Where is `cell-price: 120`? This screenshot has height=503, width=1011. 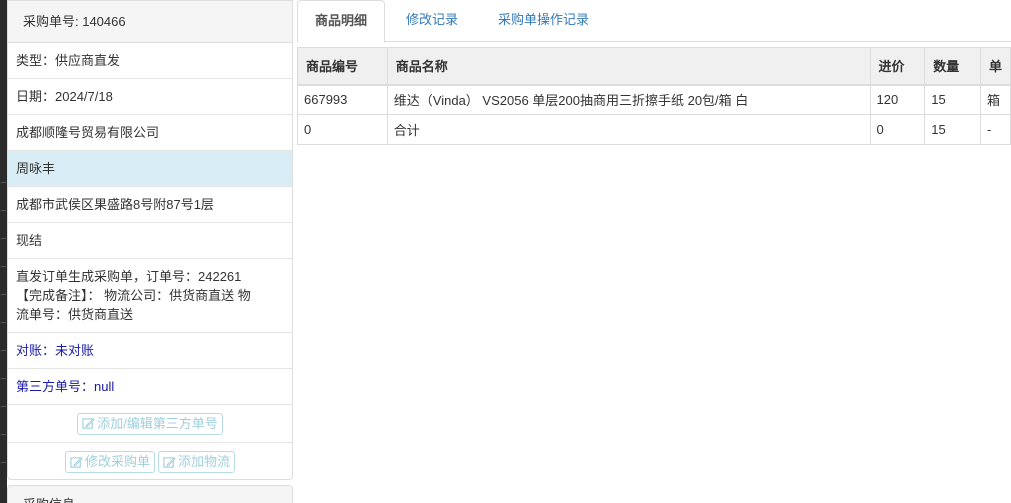 cell-price: 120 is located at coordinates (897, 99).